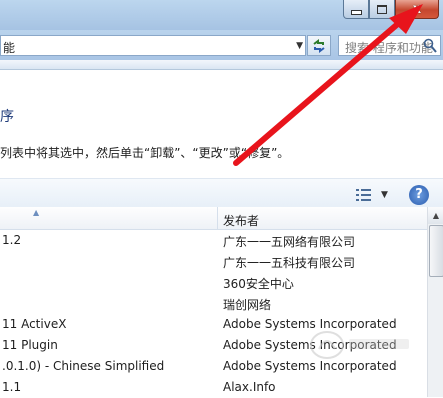  I want to click on instruction-text: 列表中将其选中，然后单击“卸载”、“更改”或“修复”。, so click(145, 153).